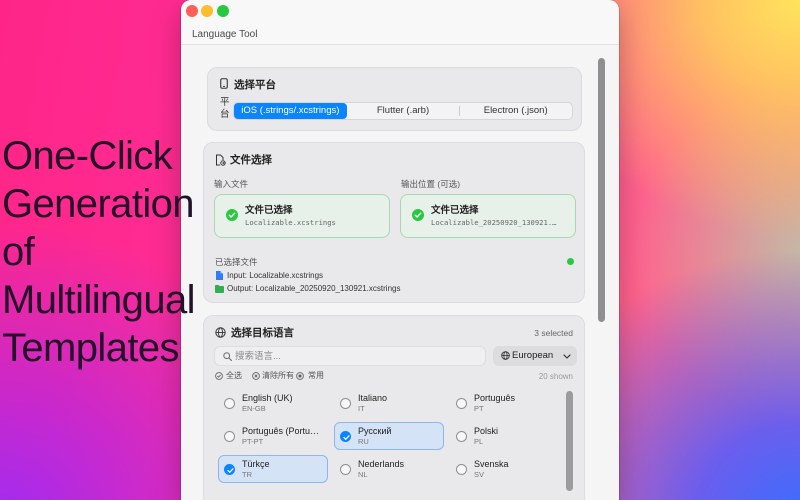  Describe the element at coordinates (553, 333) in the screenshot. I see `selected-count: 3 selected` at that location.